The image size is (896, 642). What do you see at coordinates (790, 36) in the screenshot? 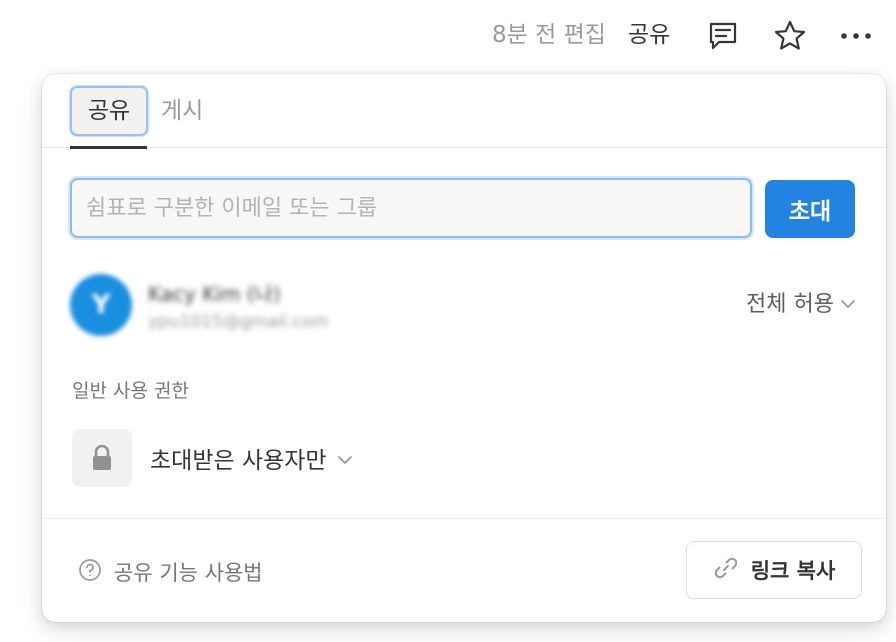
I see `star-icon` at bounding box center [790, 36].